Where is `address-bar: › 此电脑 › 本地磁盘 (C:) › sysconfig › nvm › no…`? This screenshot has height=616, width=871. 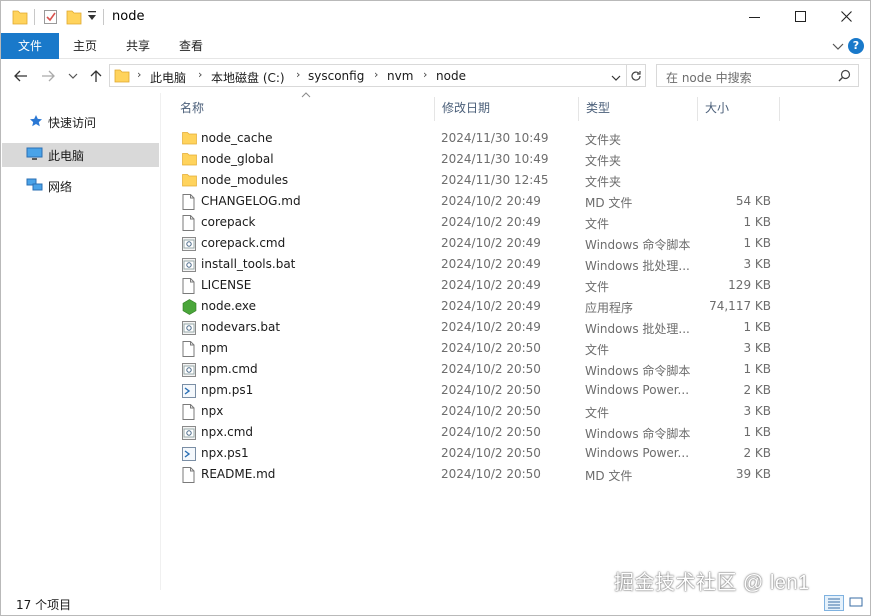
address-bar: › 此电脑 › 本地磁盘 (C:) › sysconfig › nvm › no… is located at coordinates (368, 75).